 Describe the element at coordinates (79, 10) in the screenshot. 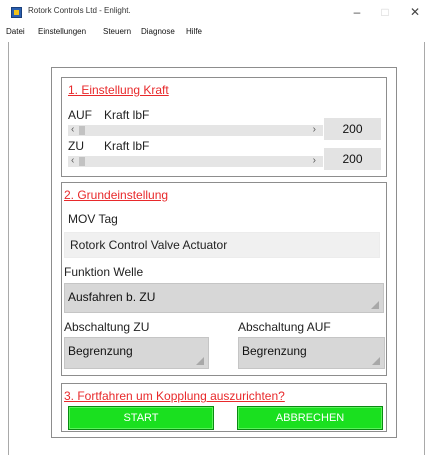

I see `window-title: Rotork Controls Ltd - Enlight.` at that location.